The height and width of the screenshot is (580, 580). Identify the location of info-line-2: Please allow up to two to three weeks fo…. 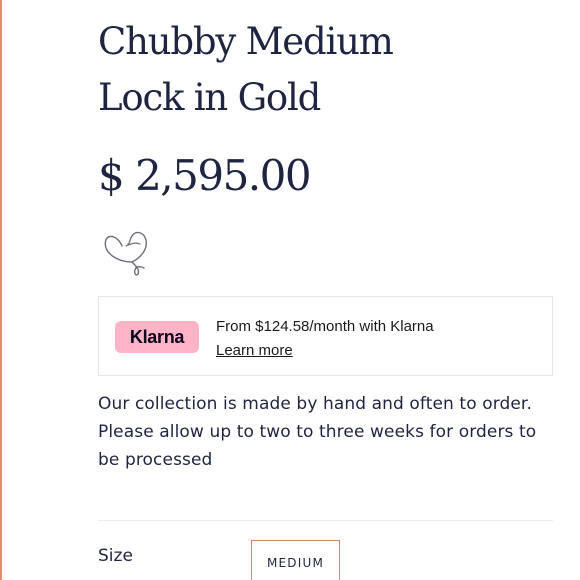
(317, 446).